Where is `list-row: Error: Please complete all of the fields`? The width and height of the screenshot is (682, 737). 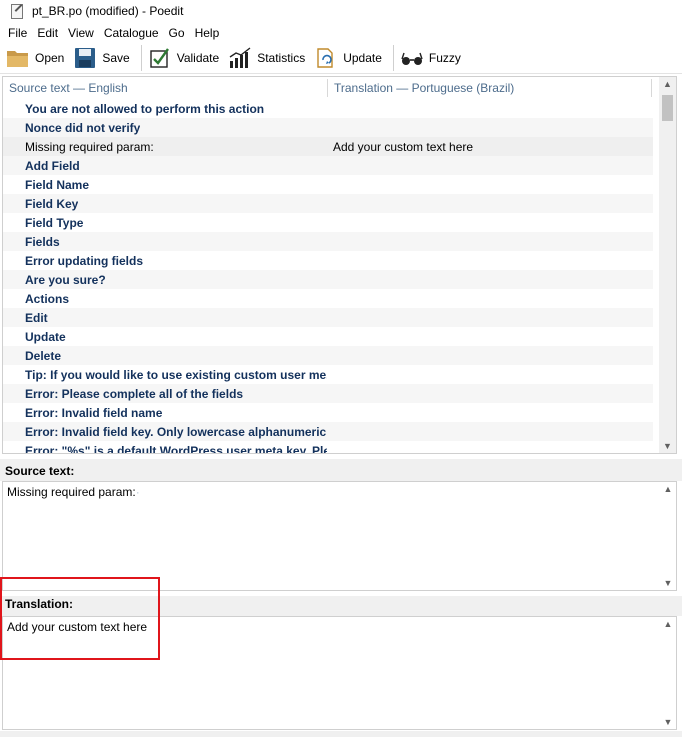
list-row: Error: Please complete all of the fields is located at coordinates (328, 393).